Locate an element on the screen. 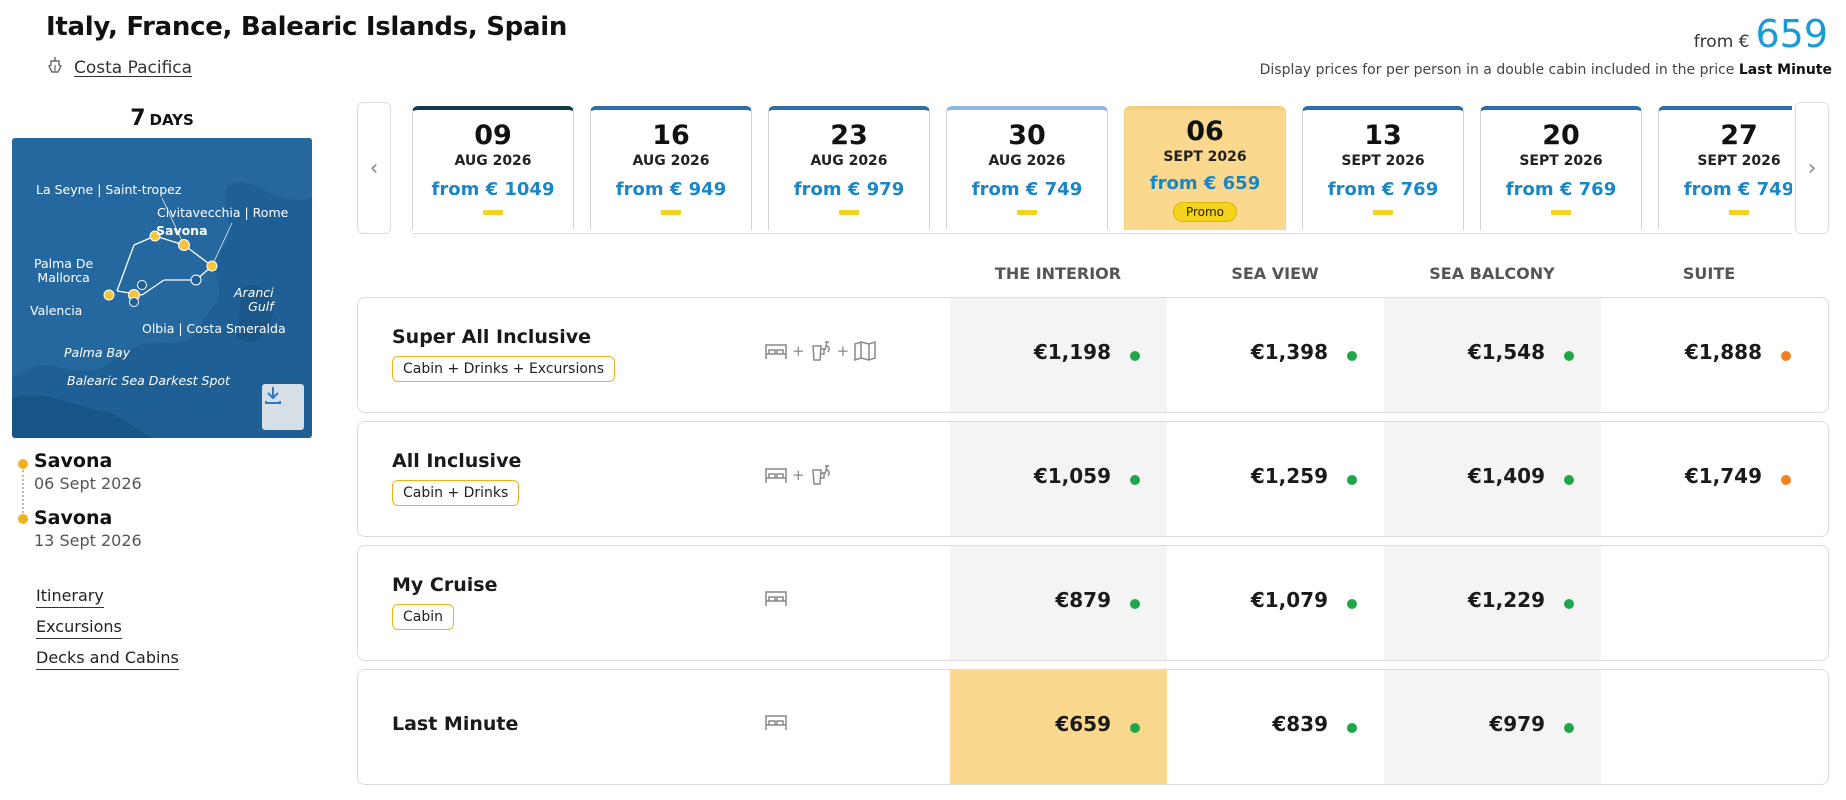 This screenshot has width=1846, height=800. itinerary-line is located at coordinates (23, 491).